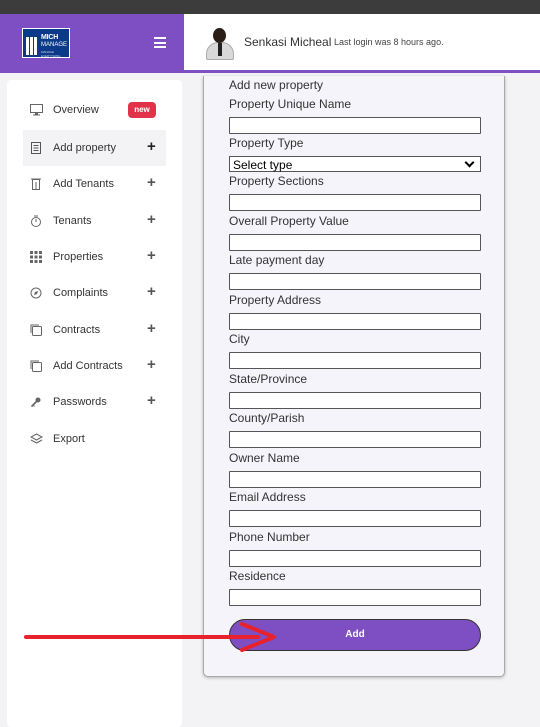 The height and width of the screenshot is (727, 540). What do you see at coordinates (355, 360) in the screenshot?
I see `city-input` at bounding box center [355, 360].